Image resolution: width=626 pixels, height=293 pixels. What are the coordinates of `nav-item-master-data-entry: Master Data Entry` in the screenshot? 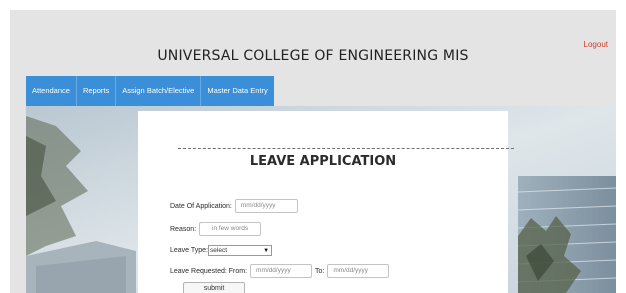 It's located at (237, 91).